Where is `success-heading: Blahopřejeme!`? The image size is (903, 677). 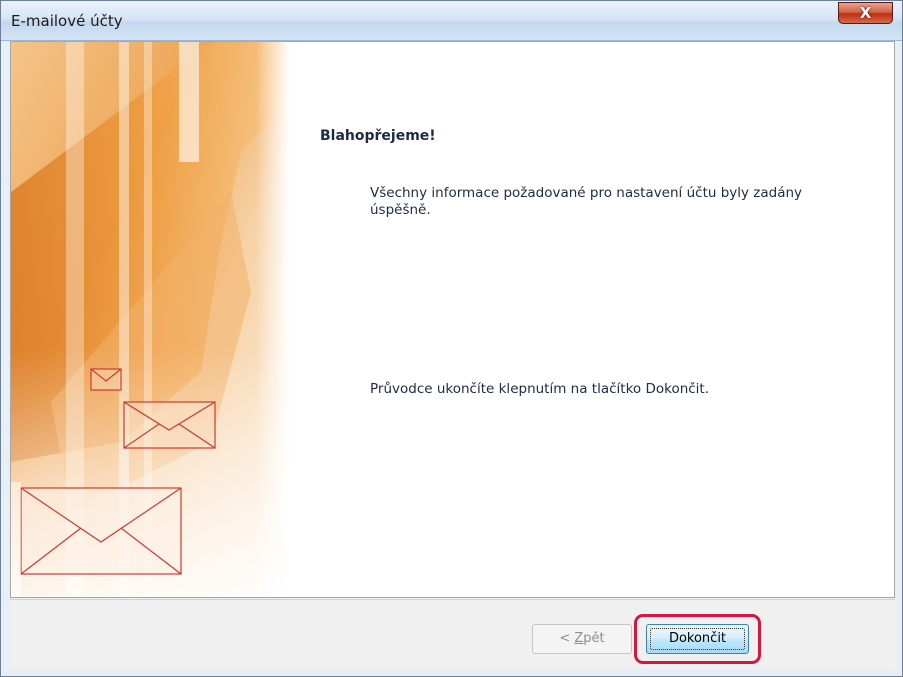
success-heading: Blahopřejeme! is located at coordinates (378, 136).